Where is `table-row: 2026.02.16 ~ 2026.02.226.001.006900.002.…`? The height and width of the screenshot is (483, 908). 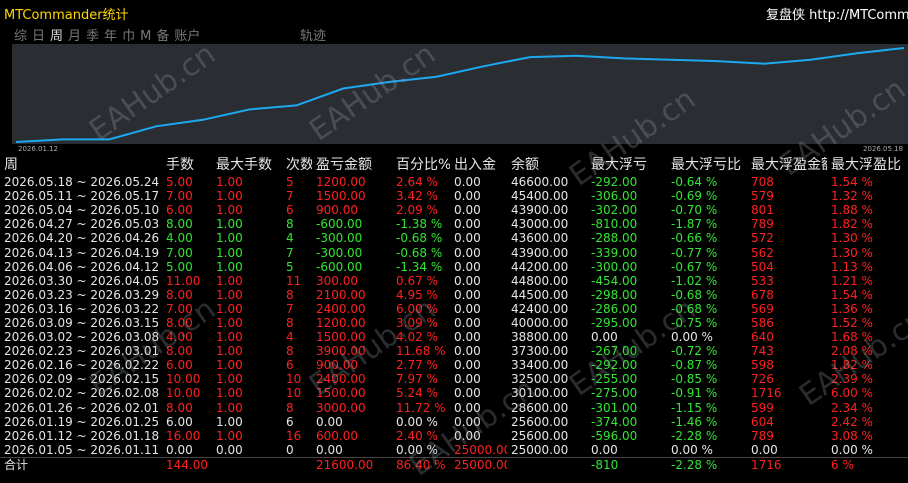 table-row: 2026.02.16 ~ 2026.02.226.001.006900.002.… is located at coordinates (454, 365).